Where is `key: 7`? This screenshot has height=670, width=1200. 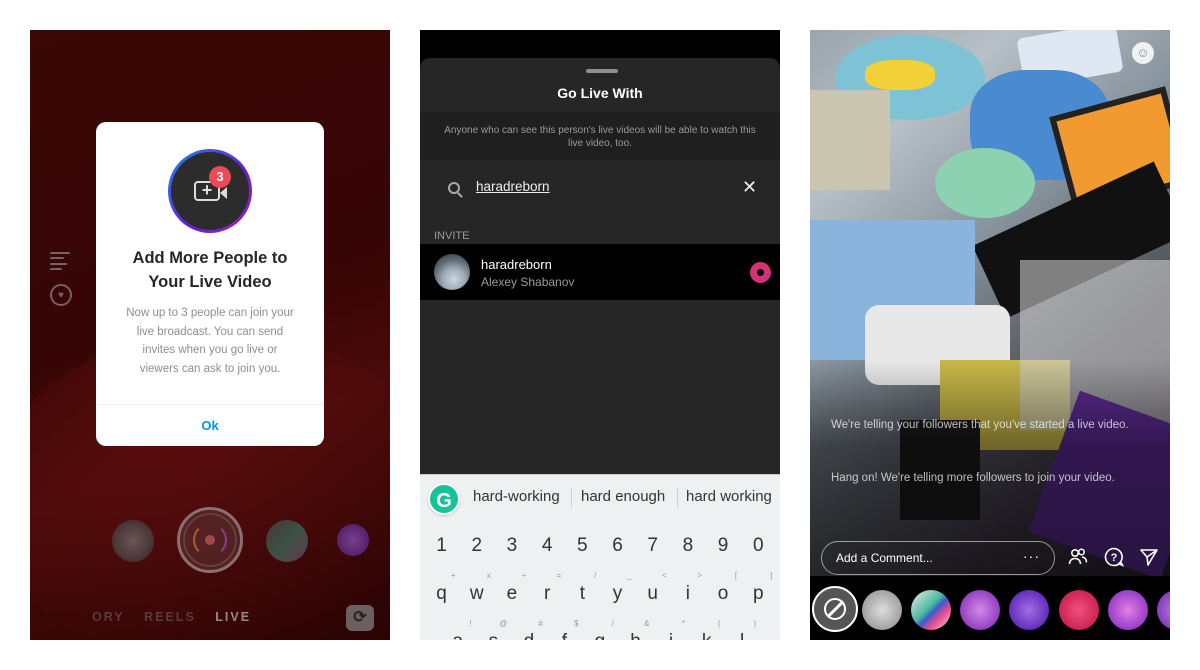 key: 7 is located at coordinates (653, 546).